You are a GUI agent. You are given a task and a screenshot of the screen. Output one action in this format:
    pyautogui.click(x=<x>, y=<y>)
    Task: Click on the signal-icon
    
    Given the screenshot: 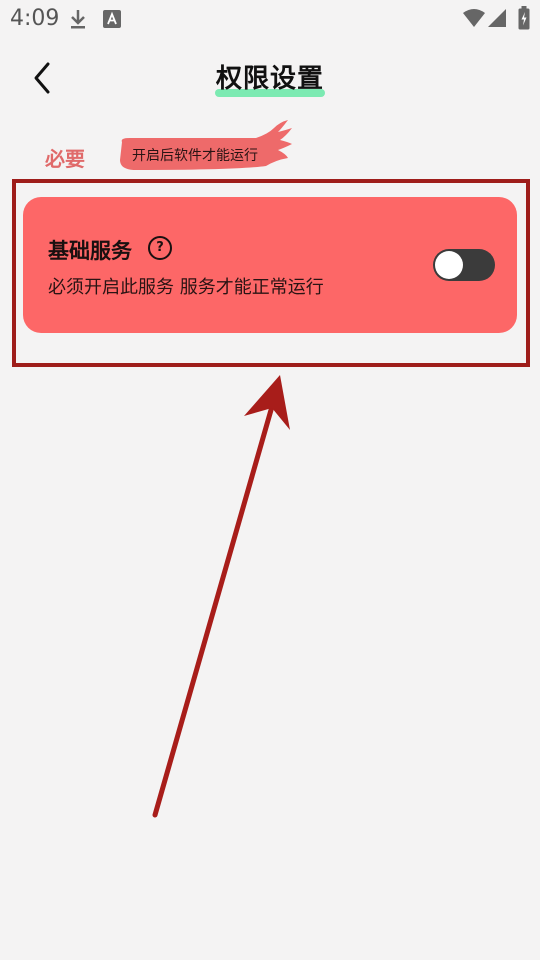 What is the action you would take?
    pyautogui.click(x=497, y=18)
    